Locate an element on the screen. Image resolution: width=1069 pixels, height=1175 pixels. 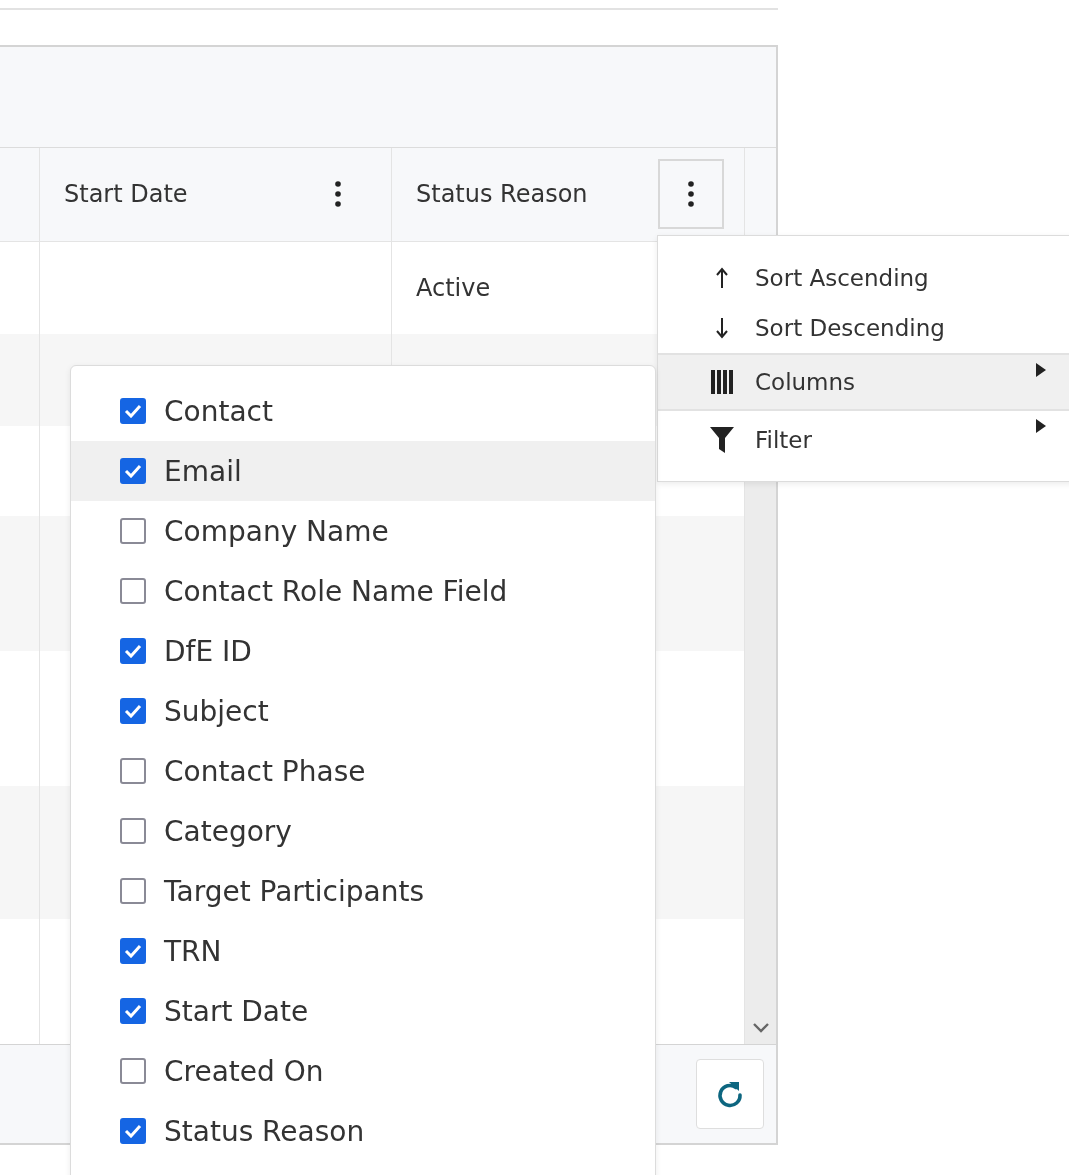
column-option: Category is located at coordinates (363, 831).